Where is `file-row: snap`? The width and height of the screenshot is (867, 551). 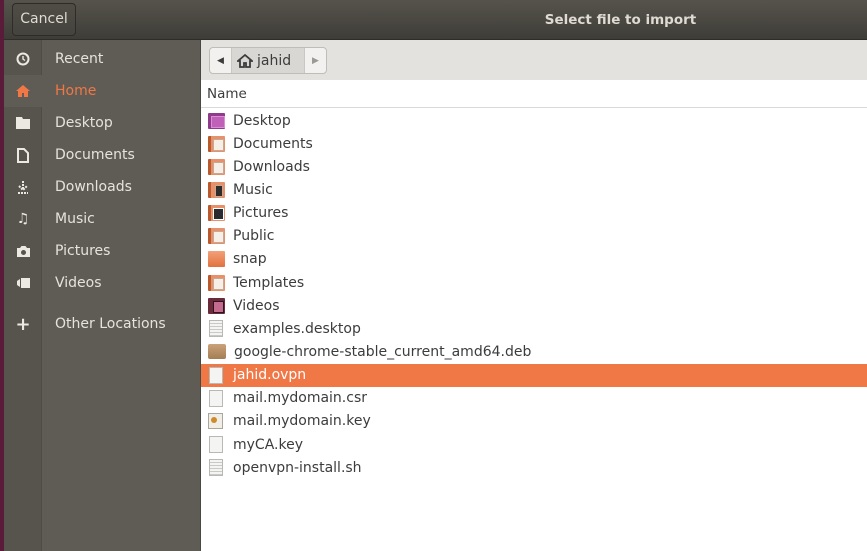 file-row: snap is located at coordinates (534, 259).